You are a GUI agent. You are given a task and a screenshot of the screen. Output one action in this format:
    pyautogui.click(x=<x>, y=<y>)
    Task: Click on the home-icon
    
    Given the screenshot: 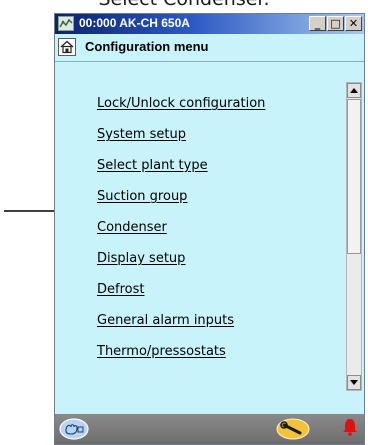 What is the action you would take?
    pyautogui.click(x=67, y=47)
    